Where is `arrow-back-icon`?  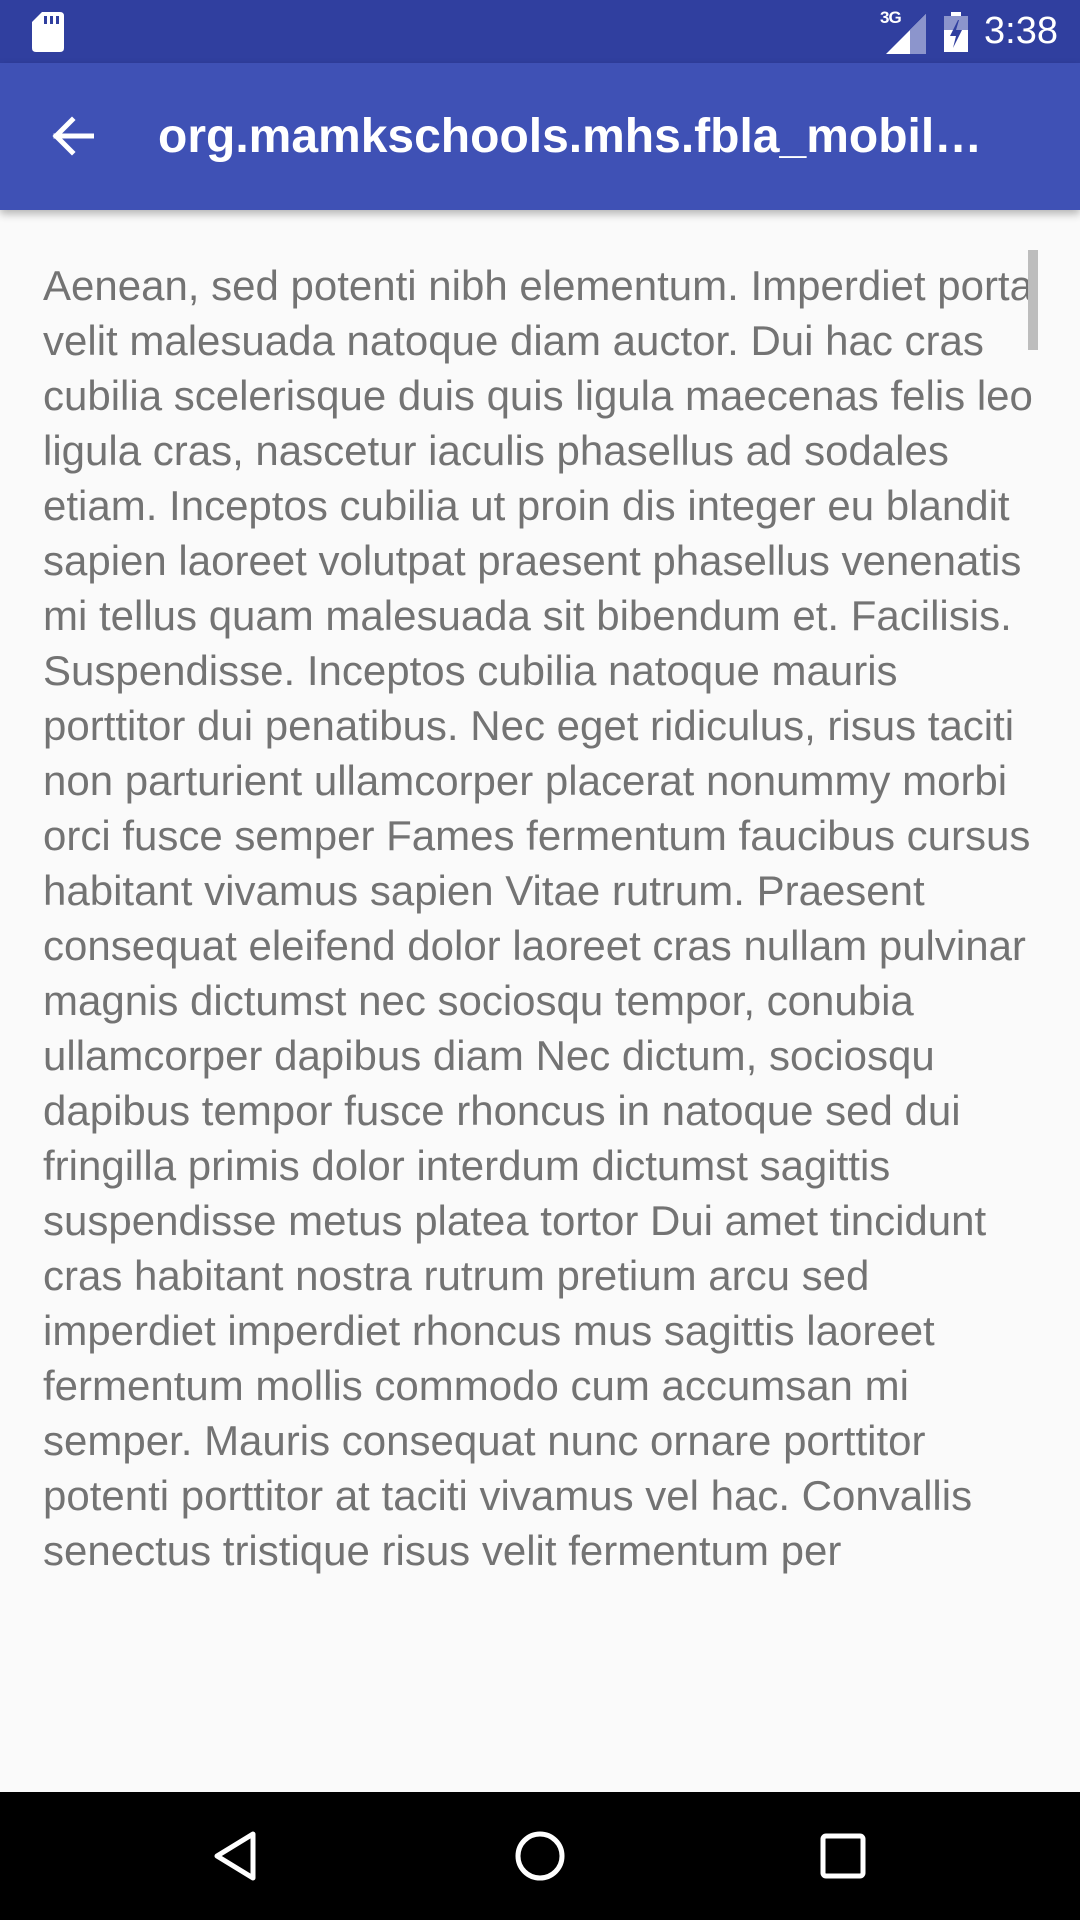 arrow-back-icon is located at coordinates (73, 136).